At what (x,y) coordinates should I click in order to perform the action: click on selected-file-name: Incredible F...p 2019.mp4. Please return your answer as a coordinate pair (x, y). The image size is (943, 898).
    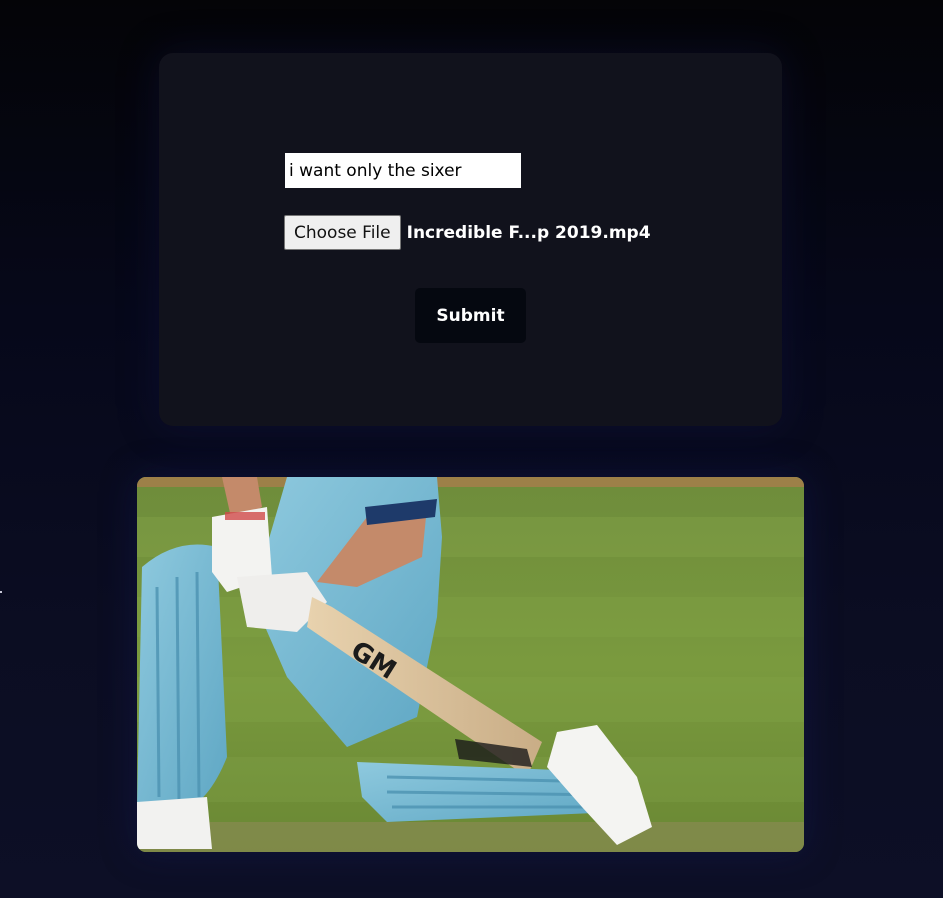
    Looking at the image, I should click on (528, 232).